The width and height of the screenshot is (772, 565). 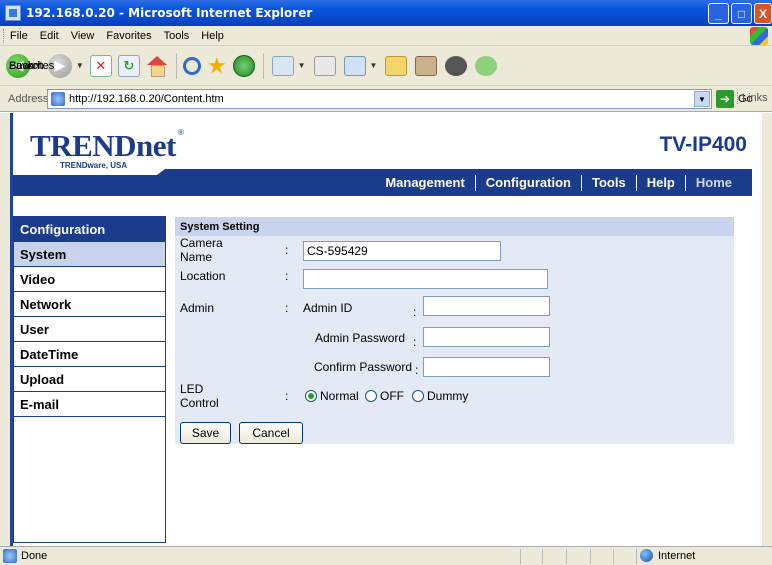 What do you see at coordinates (426, 65) in the screenshot?
I see `research-icon` at bounding box center [426, 65].